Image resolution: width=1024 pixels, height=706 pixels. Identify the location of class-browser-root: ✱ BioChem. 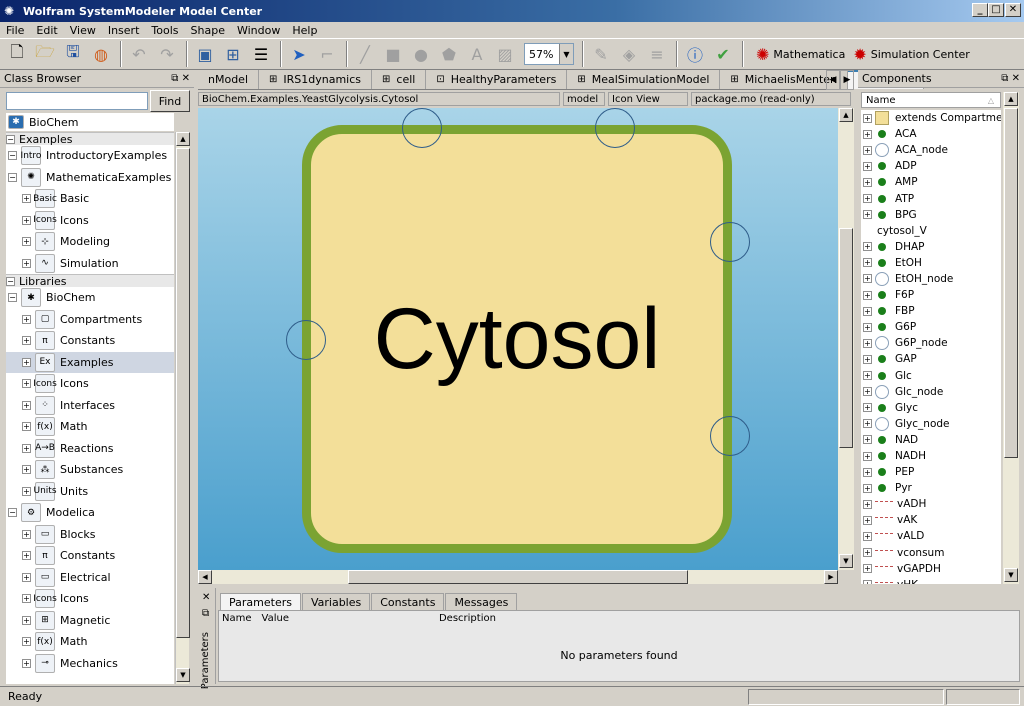
(90, 122).